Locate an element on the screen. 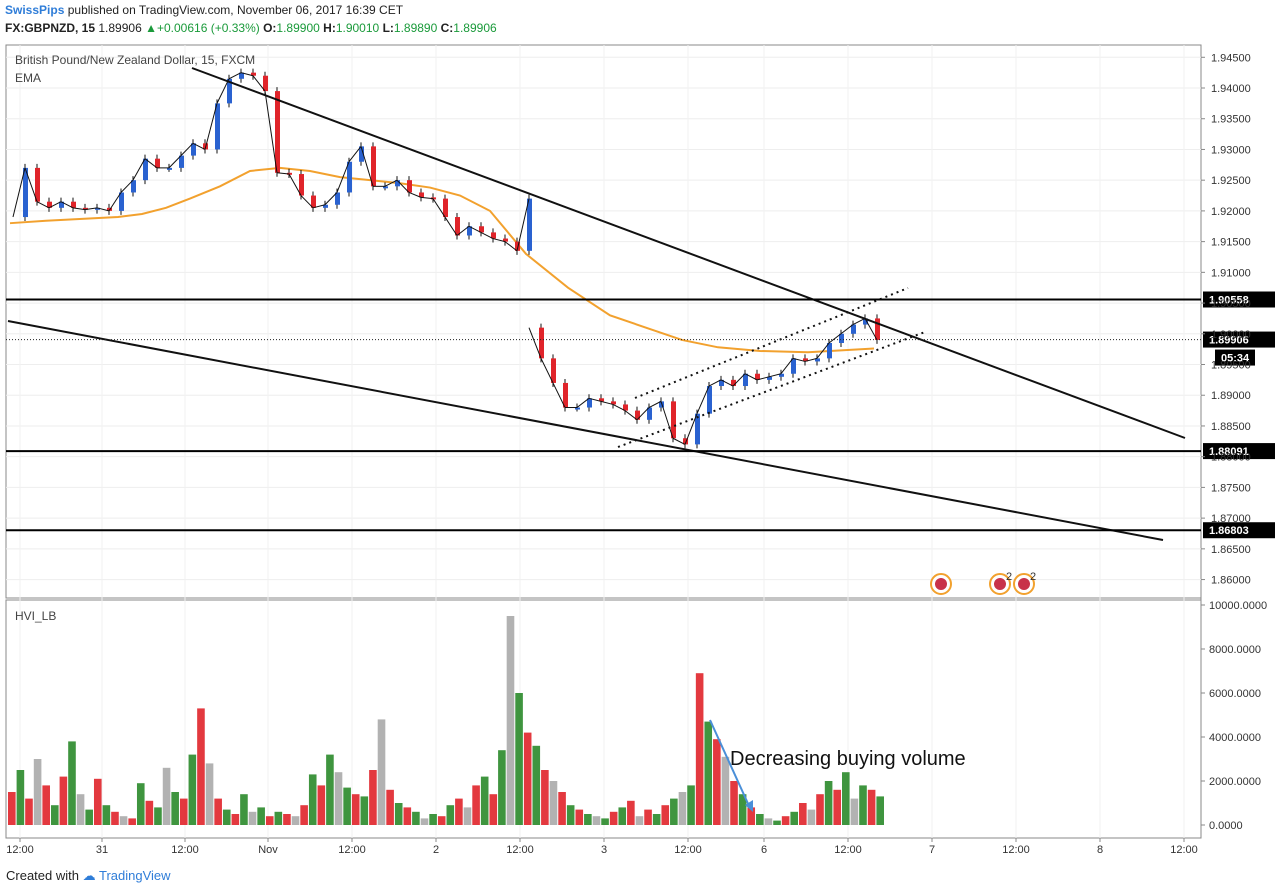 Image resolution: width=1280 pixels, height=894 pixels. price-tick-label: 1.88000 is located at coordinates (1231, 458).